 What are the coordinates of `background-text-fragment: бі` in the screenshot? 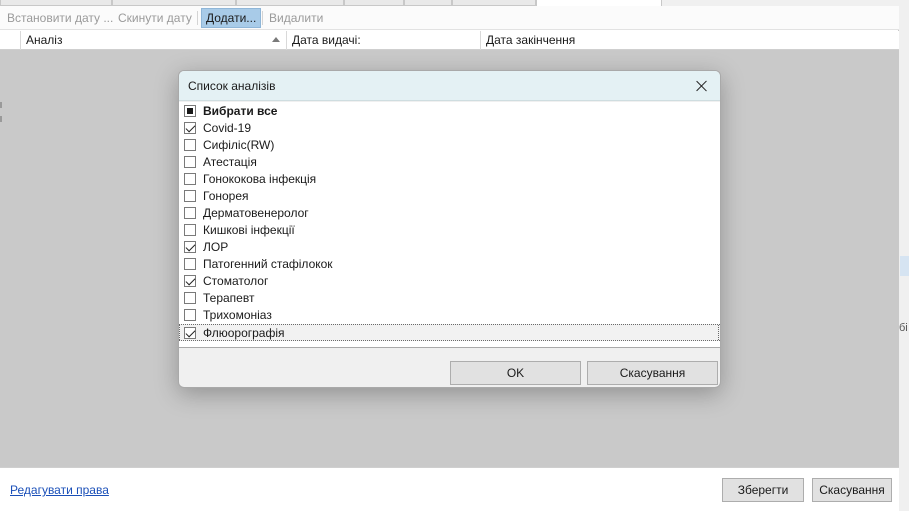 It's located at (903, 328).